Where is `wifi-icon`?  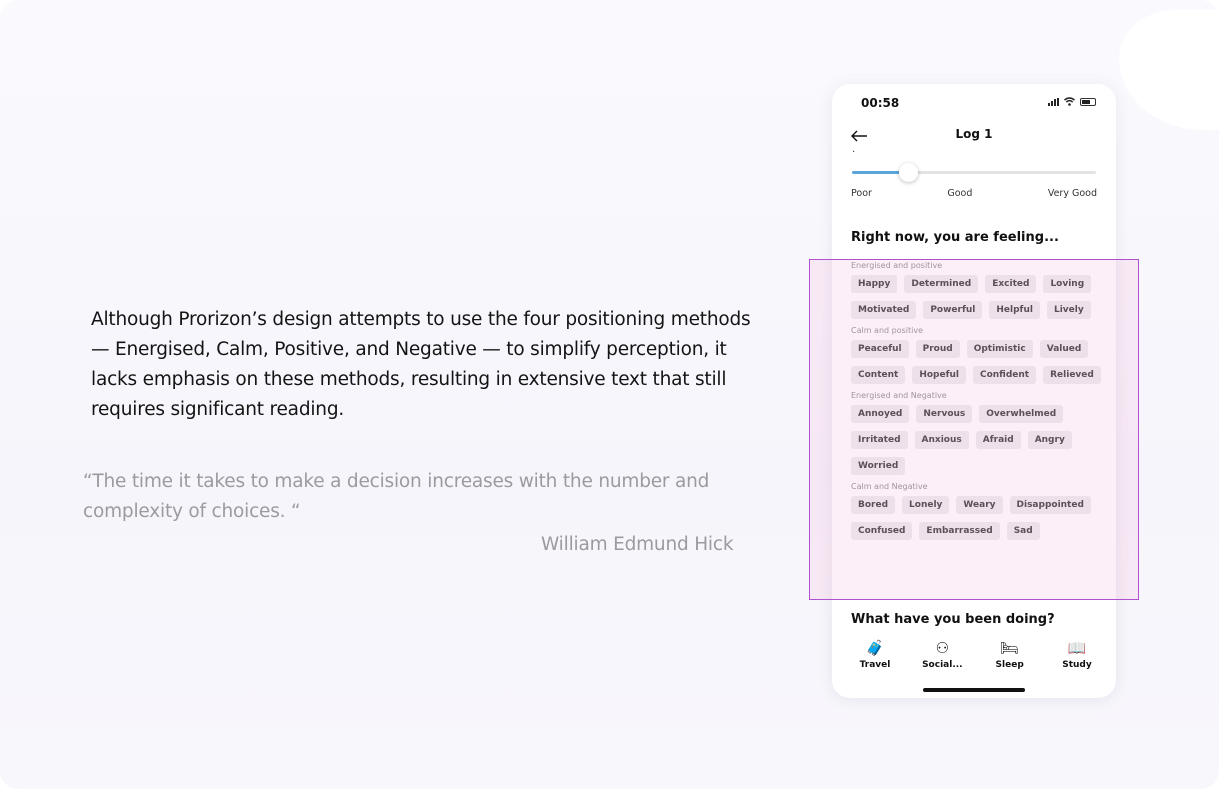 wifi-icon is located at coordinates (1069, 101).